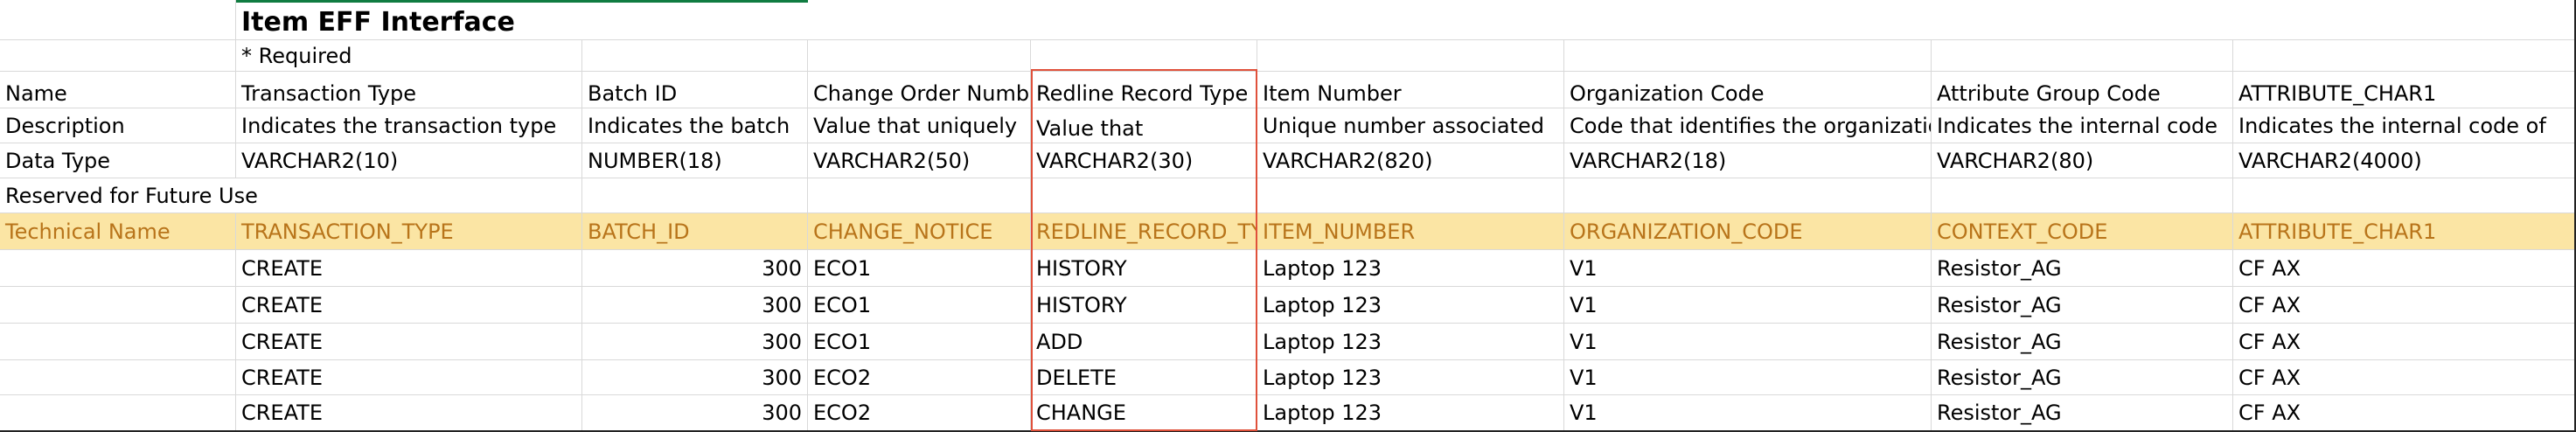  Describe the element at coordinates (2082, 126) in the screenshot. I see `description-attribute-group-code: Indicates the internal code` at that location.